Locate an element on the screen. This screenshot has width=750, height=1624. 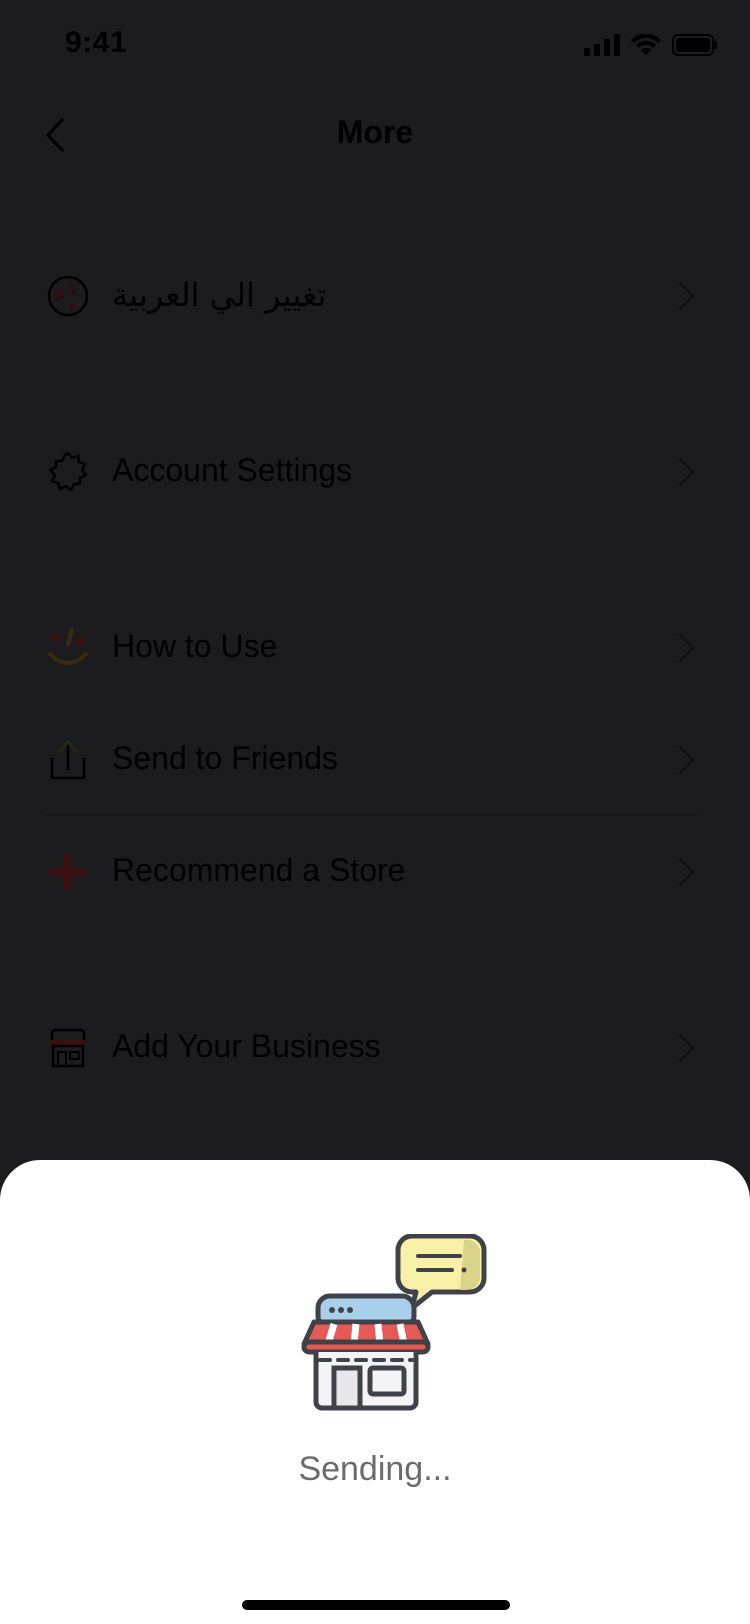
menu-item-add-your-business: Add Your Business is located at coordinates (375, 1048).